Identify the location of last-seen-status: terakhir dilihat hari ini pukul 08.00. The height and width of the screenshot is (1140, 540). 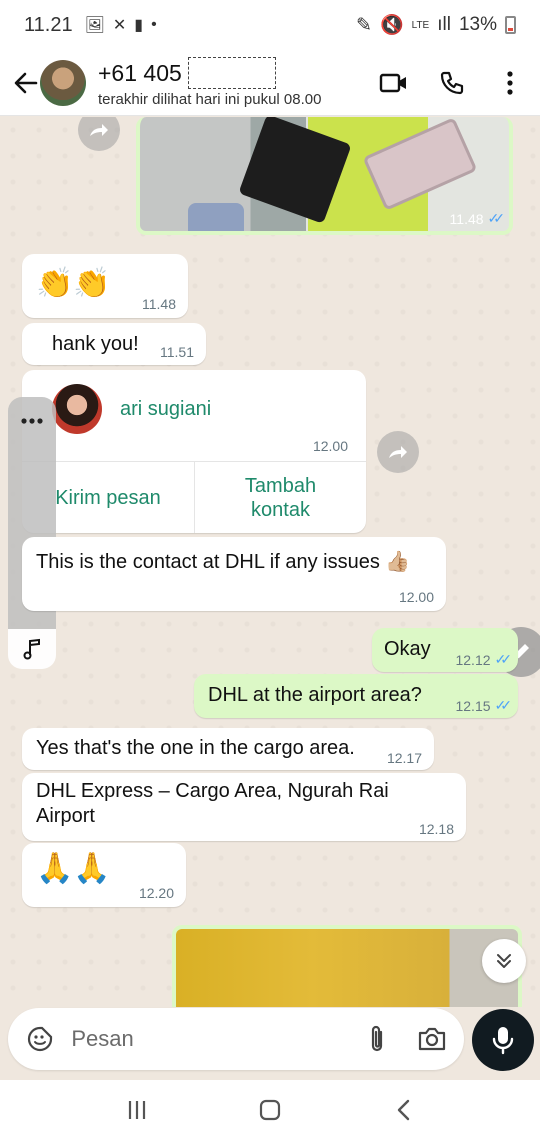
(210, 99).